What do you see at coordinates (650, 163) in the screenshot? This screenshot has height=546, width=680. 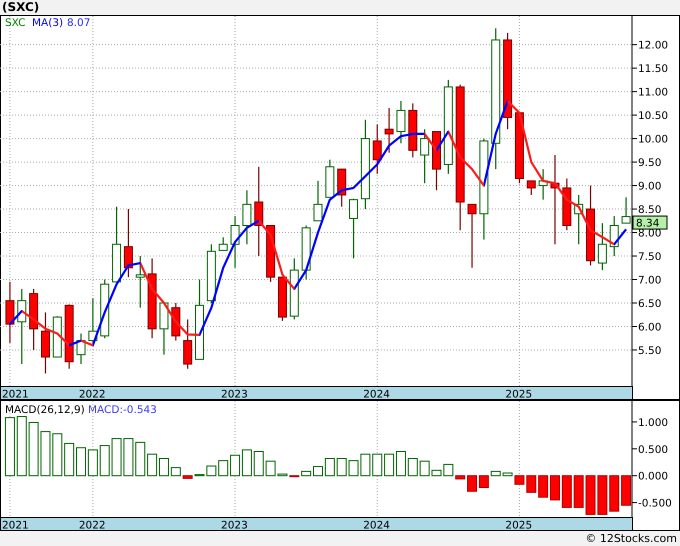 I see `axis-label: 9.50` at bounding box center [650, 163].